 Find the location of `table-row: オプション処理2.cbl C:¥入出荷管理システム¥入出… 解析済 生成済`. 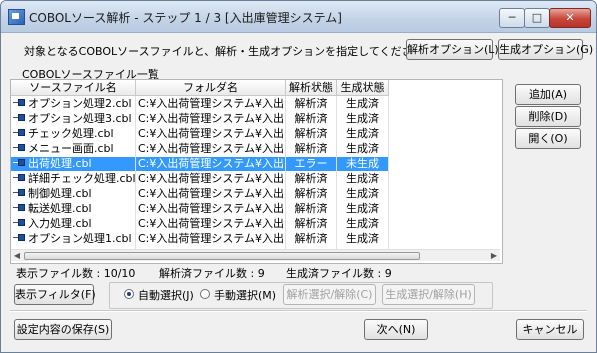

table-row: オプション処理2.cbl C:¥入出荷管理システム¥入出… 解析済 生成済 is located at coordinates (255, 104).